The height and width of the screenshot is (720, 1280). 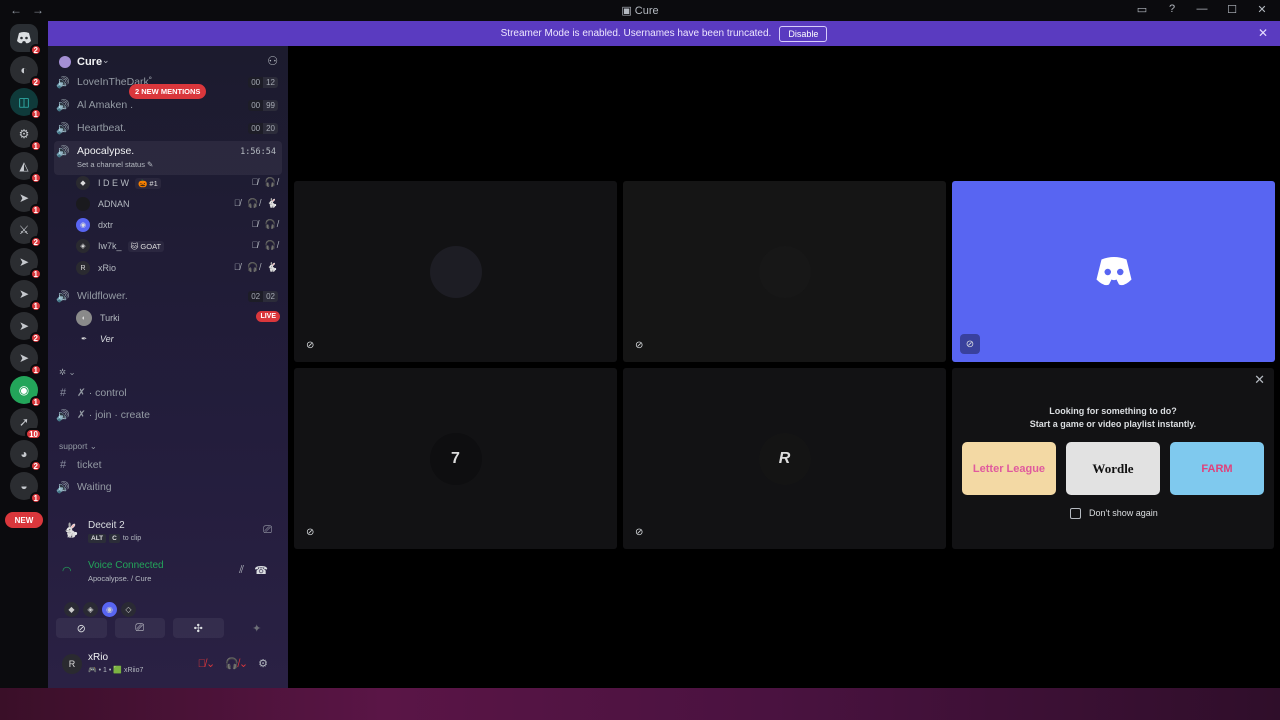 I want to click on mute-deafen-icons: 🎙̸ 🎧̸ 🐇, so click(x=256, y=203).